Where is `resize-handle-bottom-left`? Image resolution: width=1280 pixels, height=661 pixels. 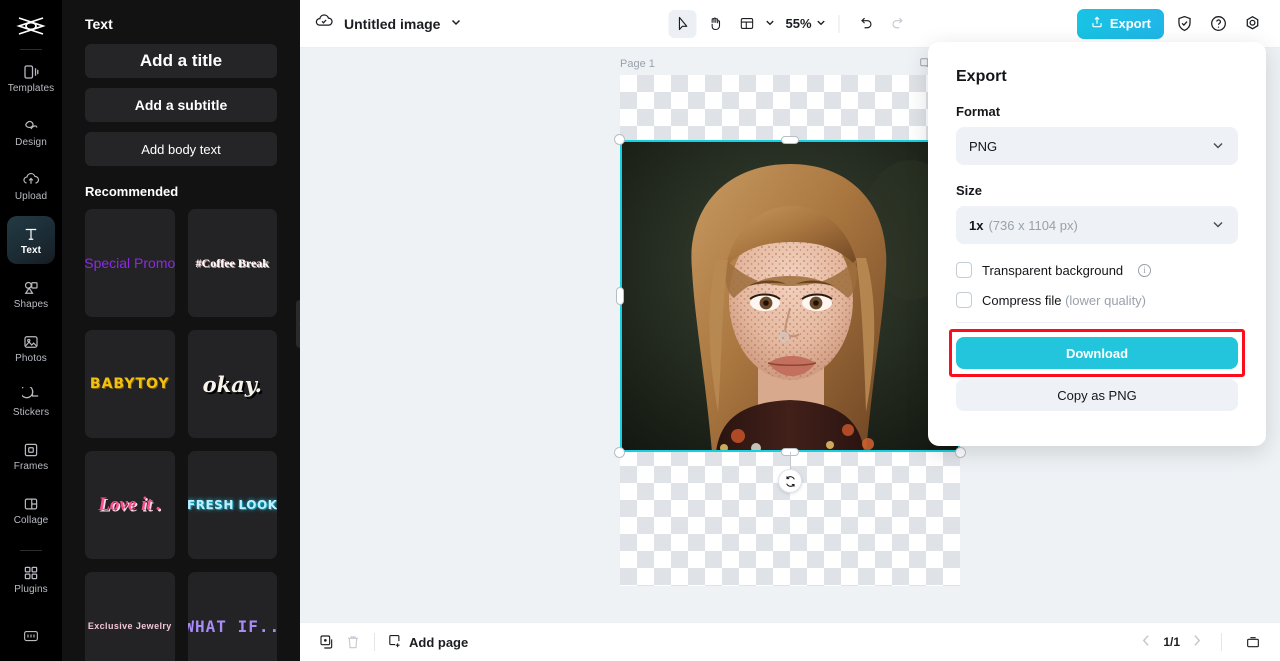 resize-handle-bottom-left is located at coordinates (619, 452).